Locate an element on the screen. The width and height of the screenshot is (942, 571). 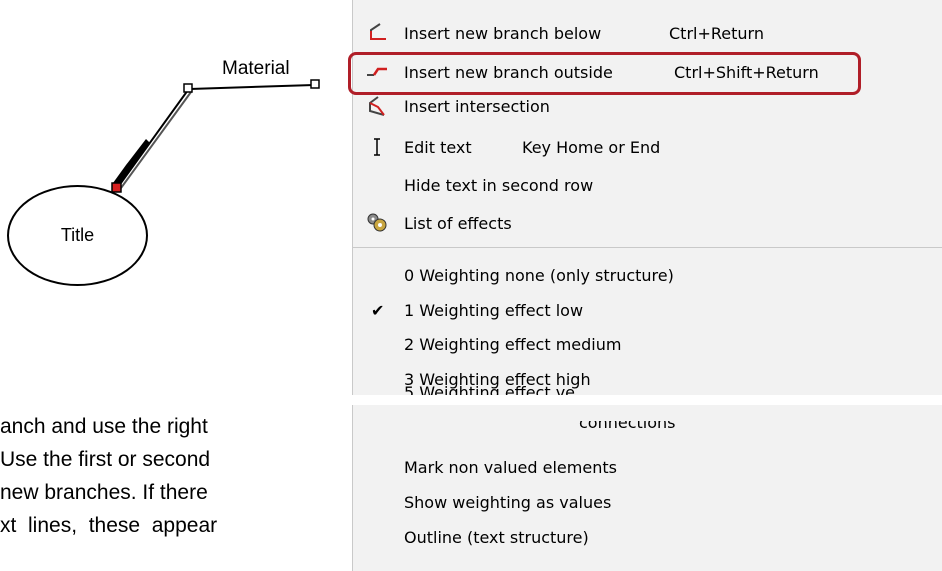
paragraph-line: anch and use the right is located at coordinates (104, 426).